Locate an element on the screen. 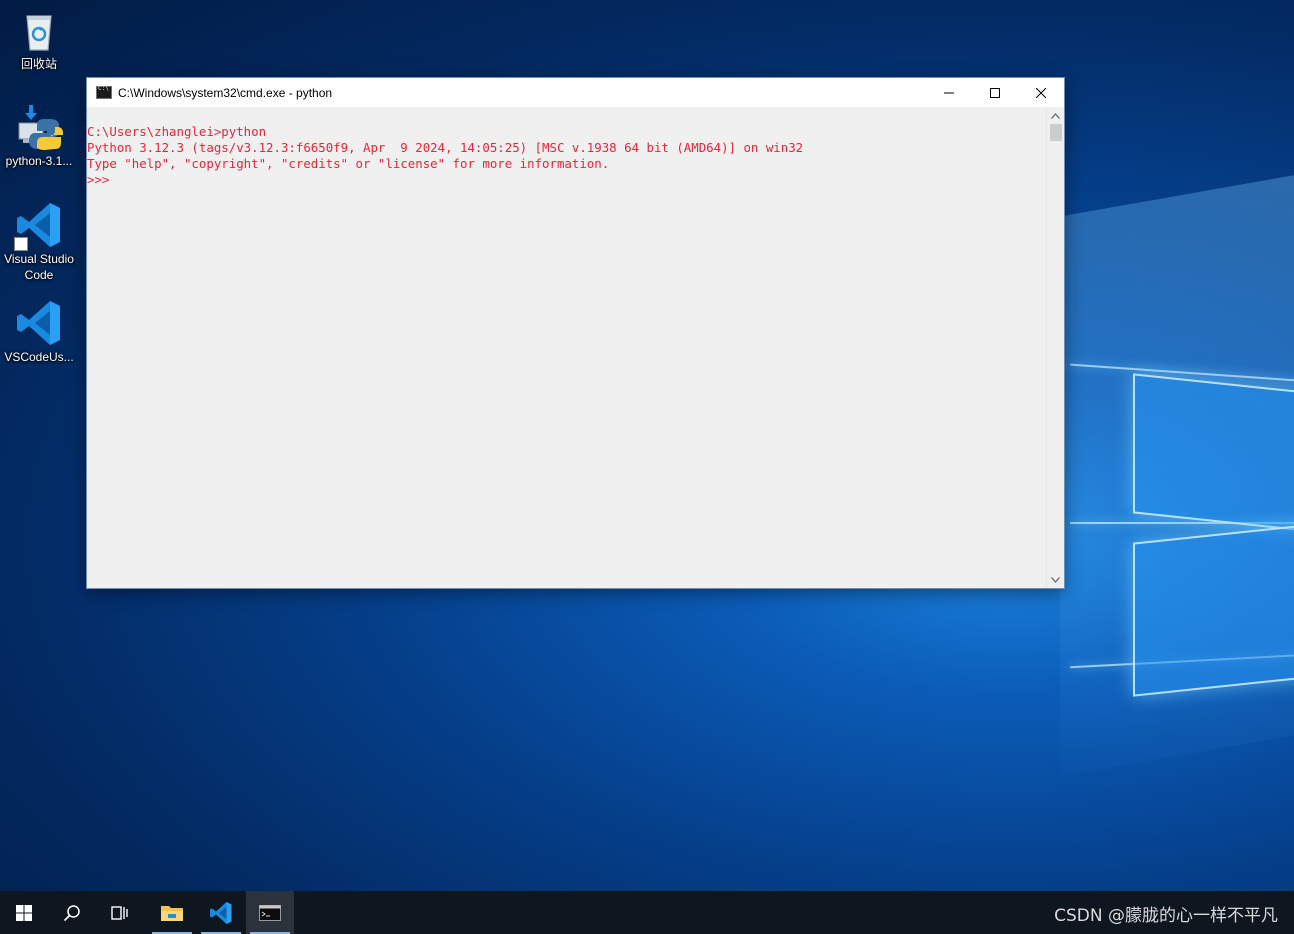  desktop-icon-recycle-bin: 回收站 is located at coordinates (39, 39).